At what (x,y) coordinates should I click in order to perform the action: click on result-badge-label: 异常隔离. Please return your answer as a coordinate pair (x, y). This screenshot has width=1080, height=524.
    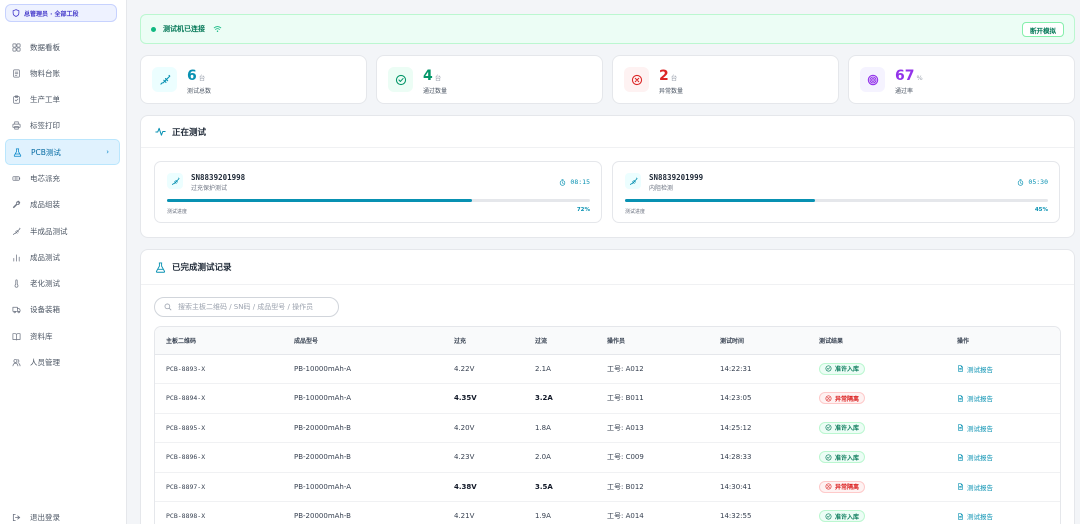
    Looking at the image, I should click on (847, 399).